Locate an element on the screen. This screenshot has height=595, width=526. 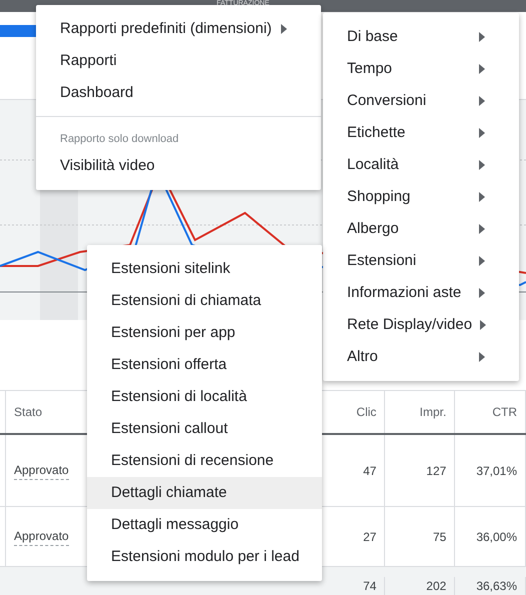
menu-item: Conversioni is located at coordinates (421, 101).